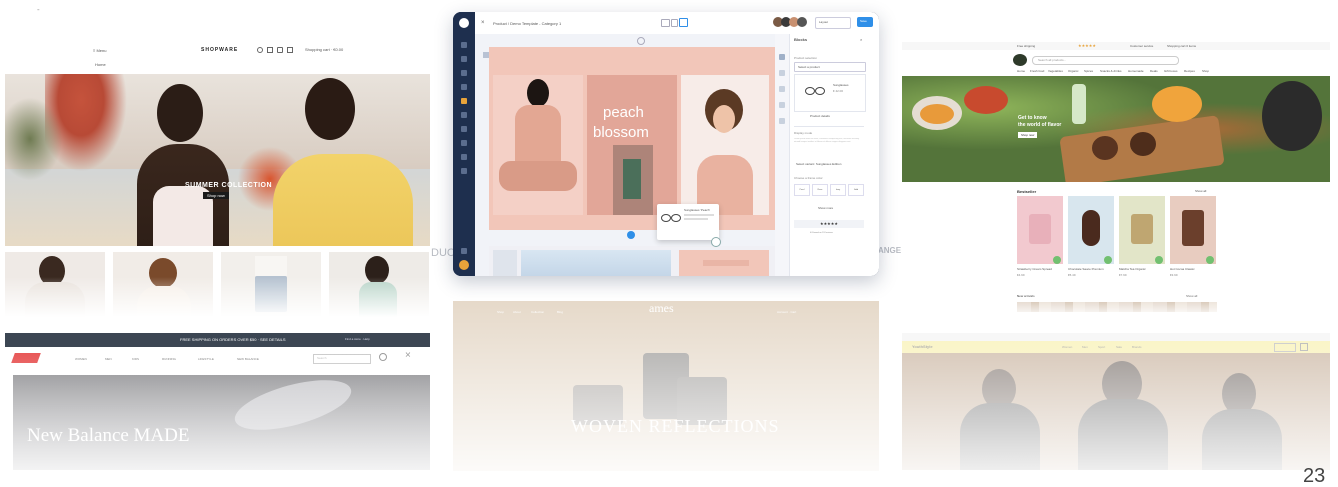  I want to click on drag-handle, so click(716, 242).